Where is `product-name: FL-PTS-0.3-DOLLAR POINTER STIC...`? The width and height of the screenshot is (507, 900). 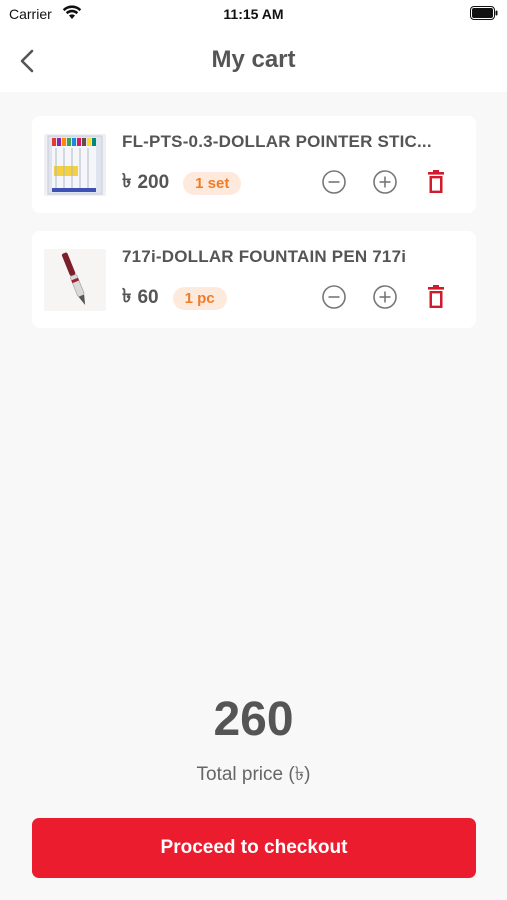 product-name: FL-PTS-0.3-DOLLAR POINTER STIC... is located at coordinates (294, 142).